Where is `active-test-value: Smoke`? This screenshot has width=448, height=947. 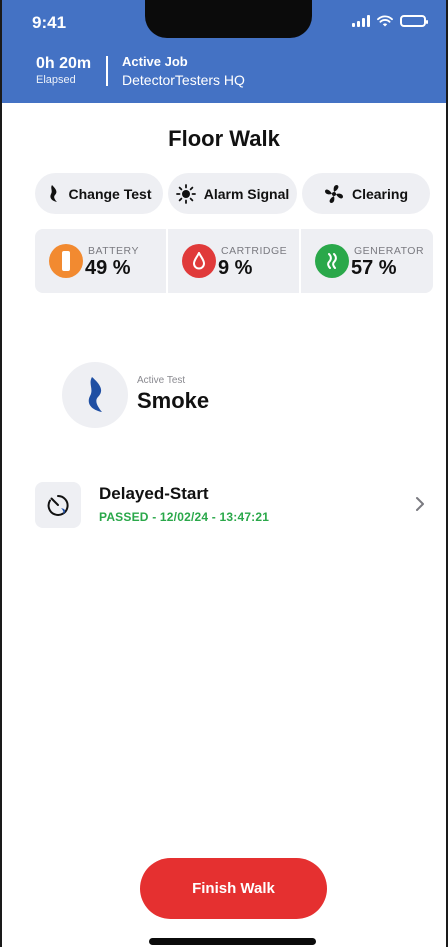 active-test-value: Smoke is located at coordinates (173, 400).